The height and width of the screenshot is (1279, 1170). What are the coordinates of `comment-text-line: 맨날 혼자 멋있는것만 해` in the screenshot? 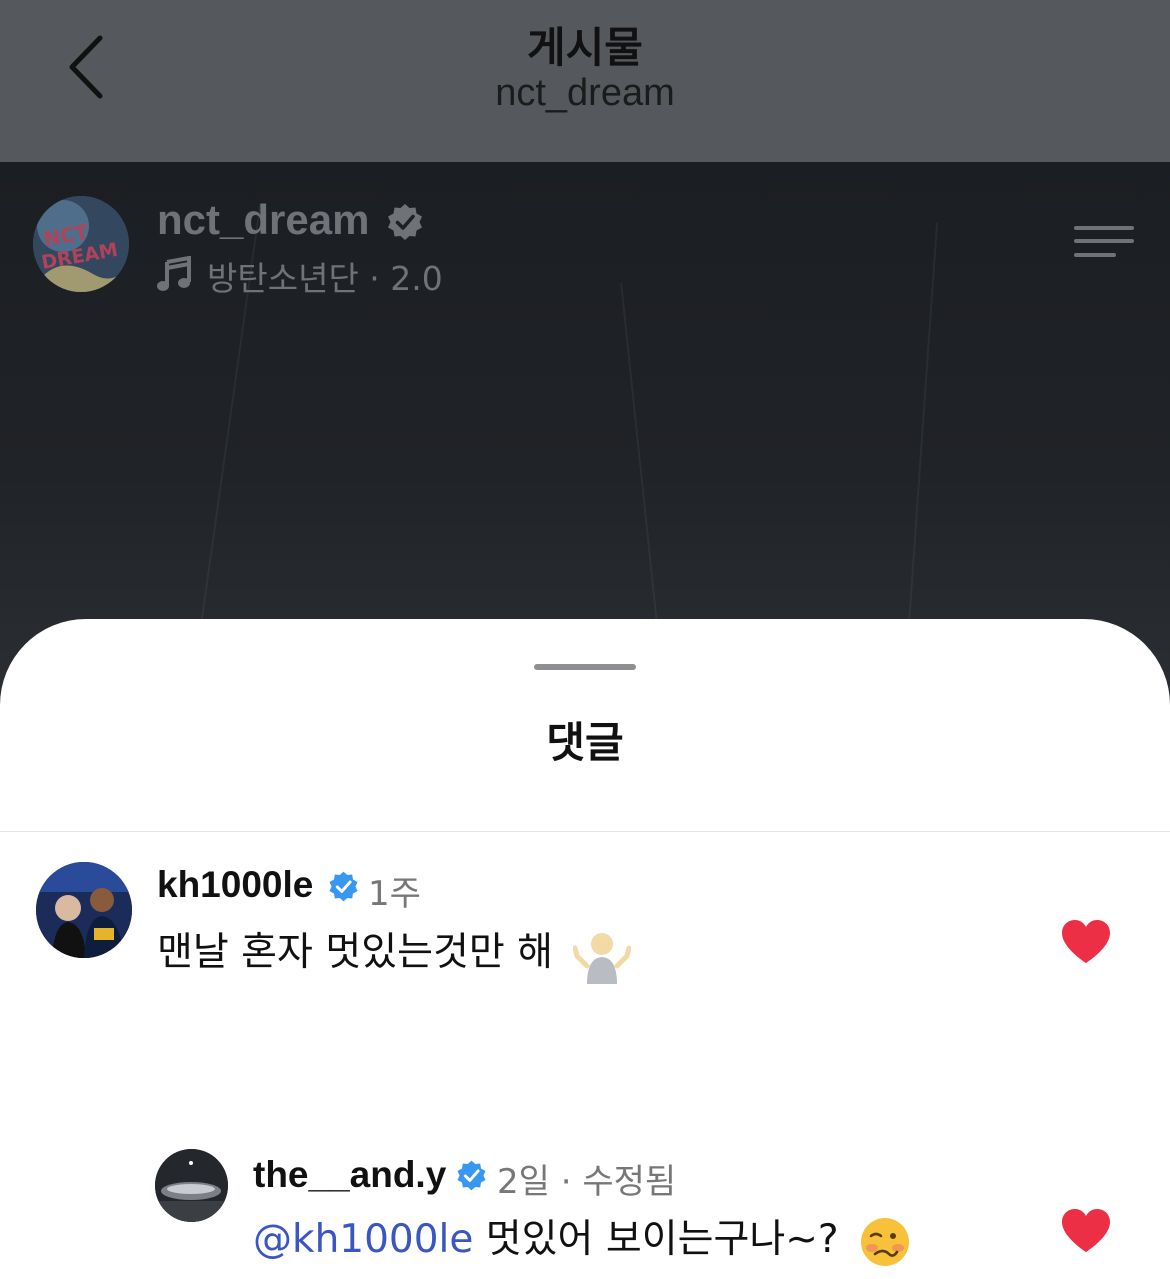 It's located at (394, 952).